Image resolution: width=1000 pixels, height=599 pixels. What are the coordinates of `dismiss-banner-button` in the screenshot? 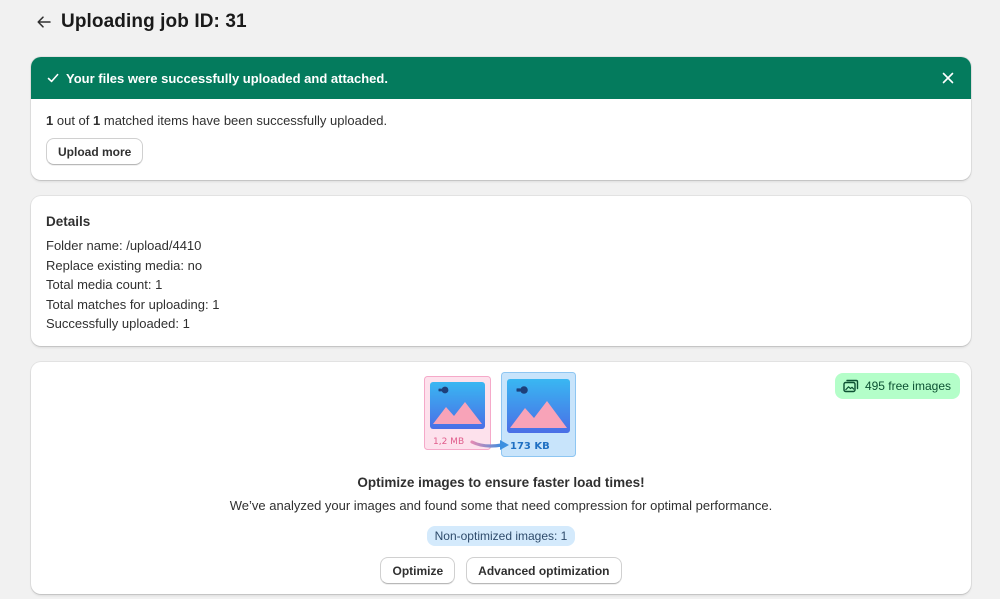 It's located at (948, 78).